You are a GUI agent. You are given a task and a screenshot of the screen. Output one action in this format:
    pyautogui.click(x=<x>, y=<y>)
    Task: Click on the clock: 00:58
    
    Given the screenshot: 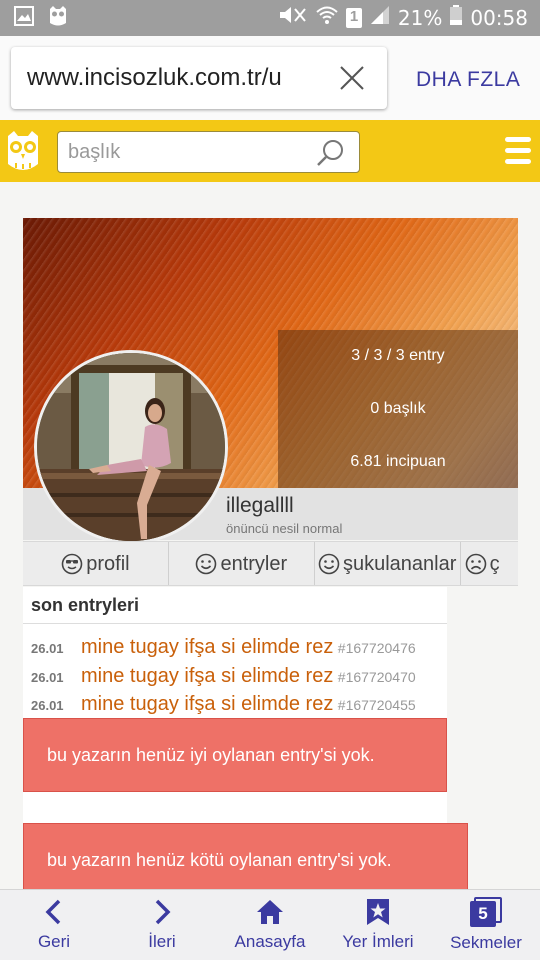 What is the action you would take?
    pyautogui.click(x=499, y=18)
    